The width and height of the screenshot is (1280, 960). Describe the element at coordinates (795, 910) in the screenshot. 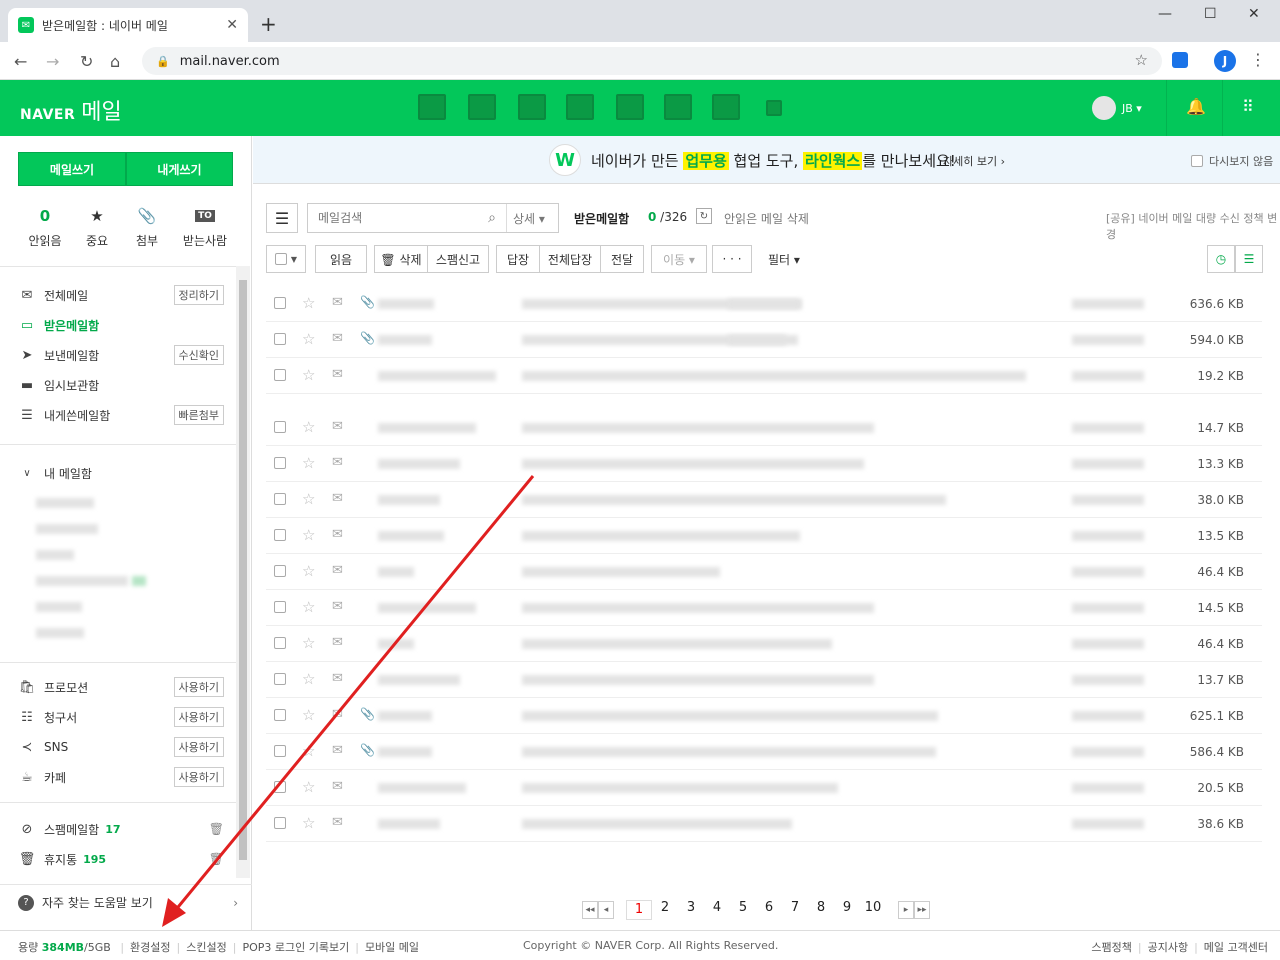

I see `page-number: 7` at that location.